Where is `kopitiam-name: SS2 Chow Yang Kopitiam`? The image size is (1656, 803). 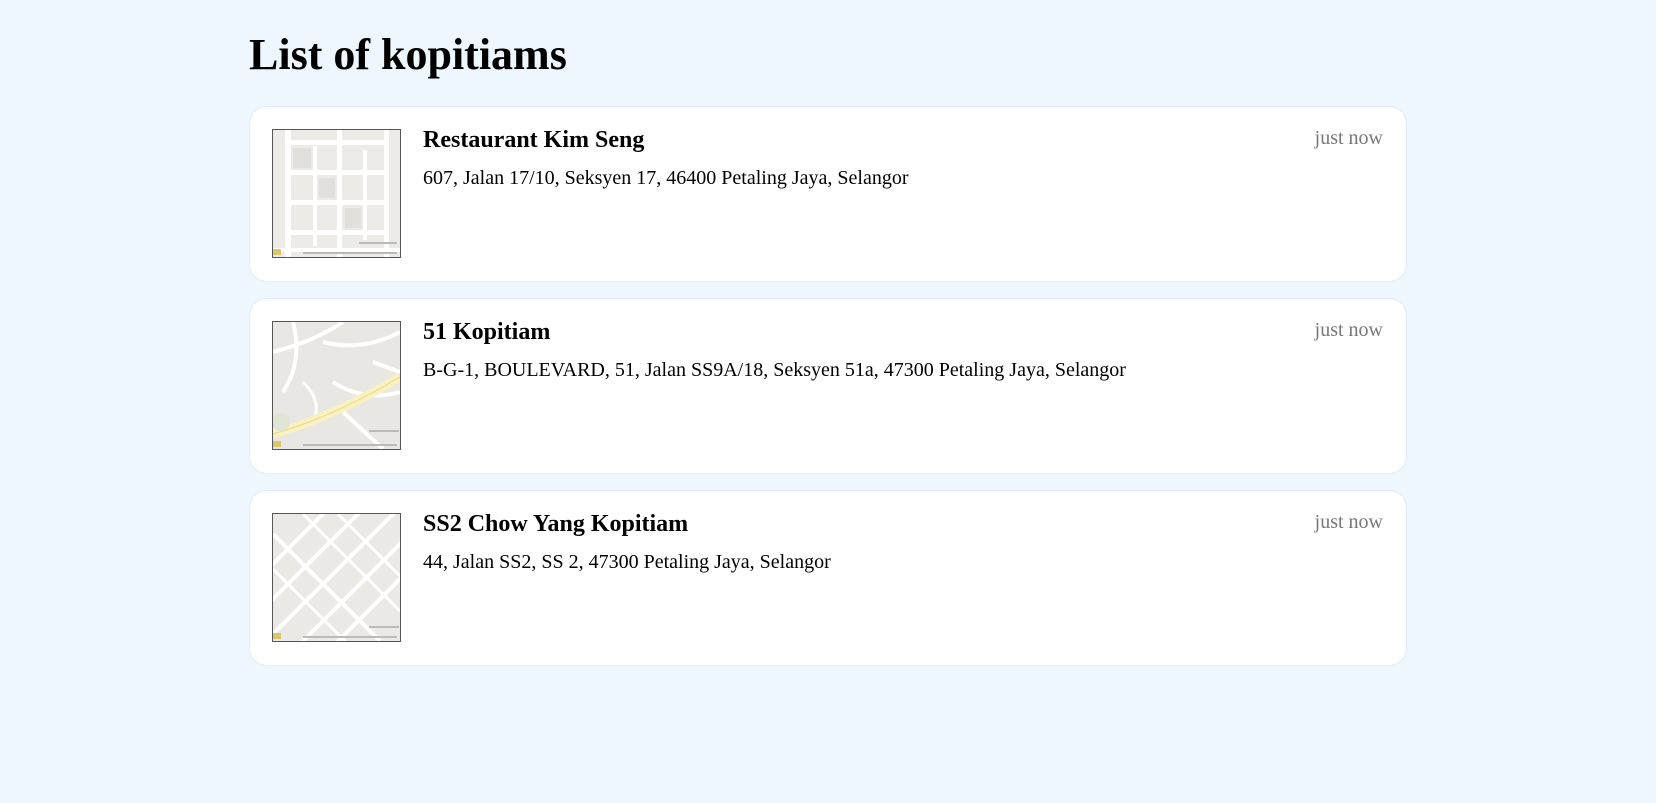
kopitiam-name: SS2 Chow Yang Kopitiam is located at coordinates (555, 524).